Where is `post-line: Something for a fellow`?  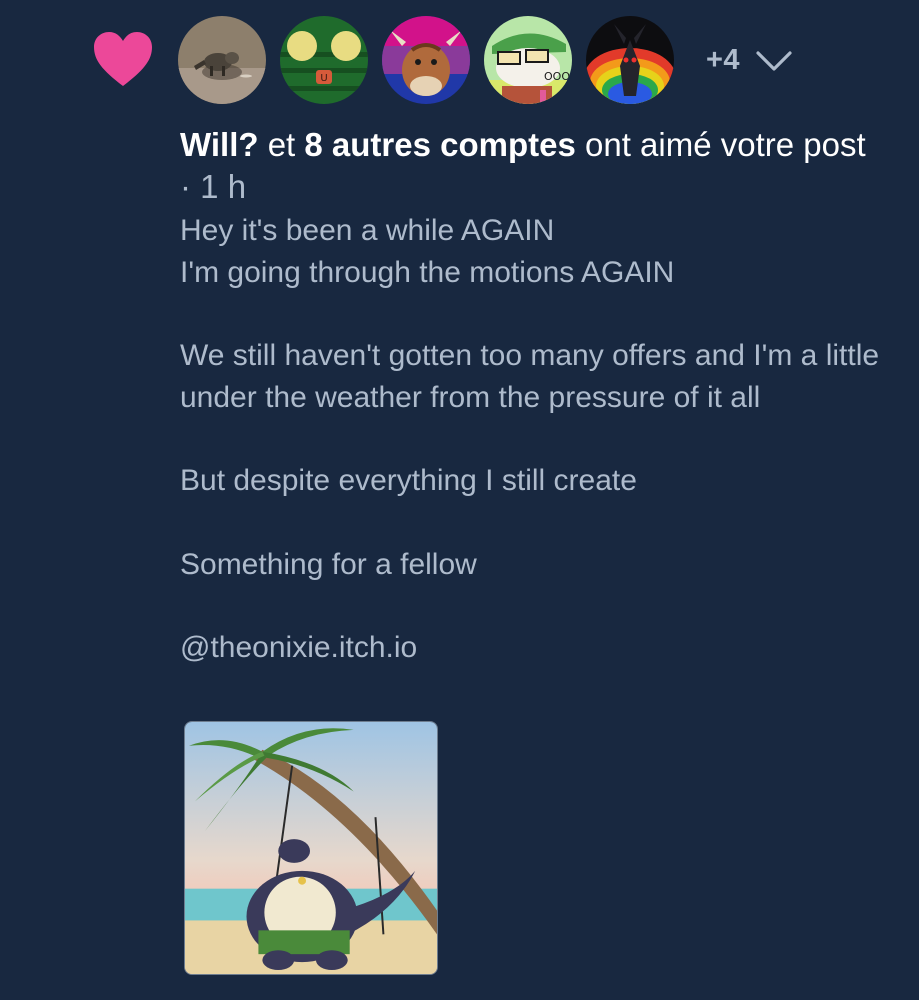
post-line: Something for a fellow is located at coordinates (328, 564).